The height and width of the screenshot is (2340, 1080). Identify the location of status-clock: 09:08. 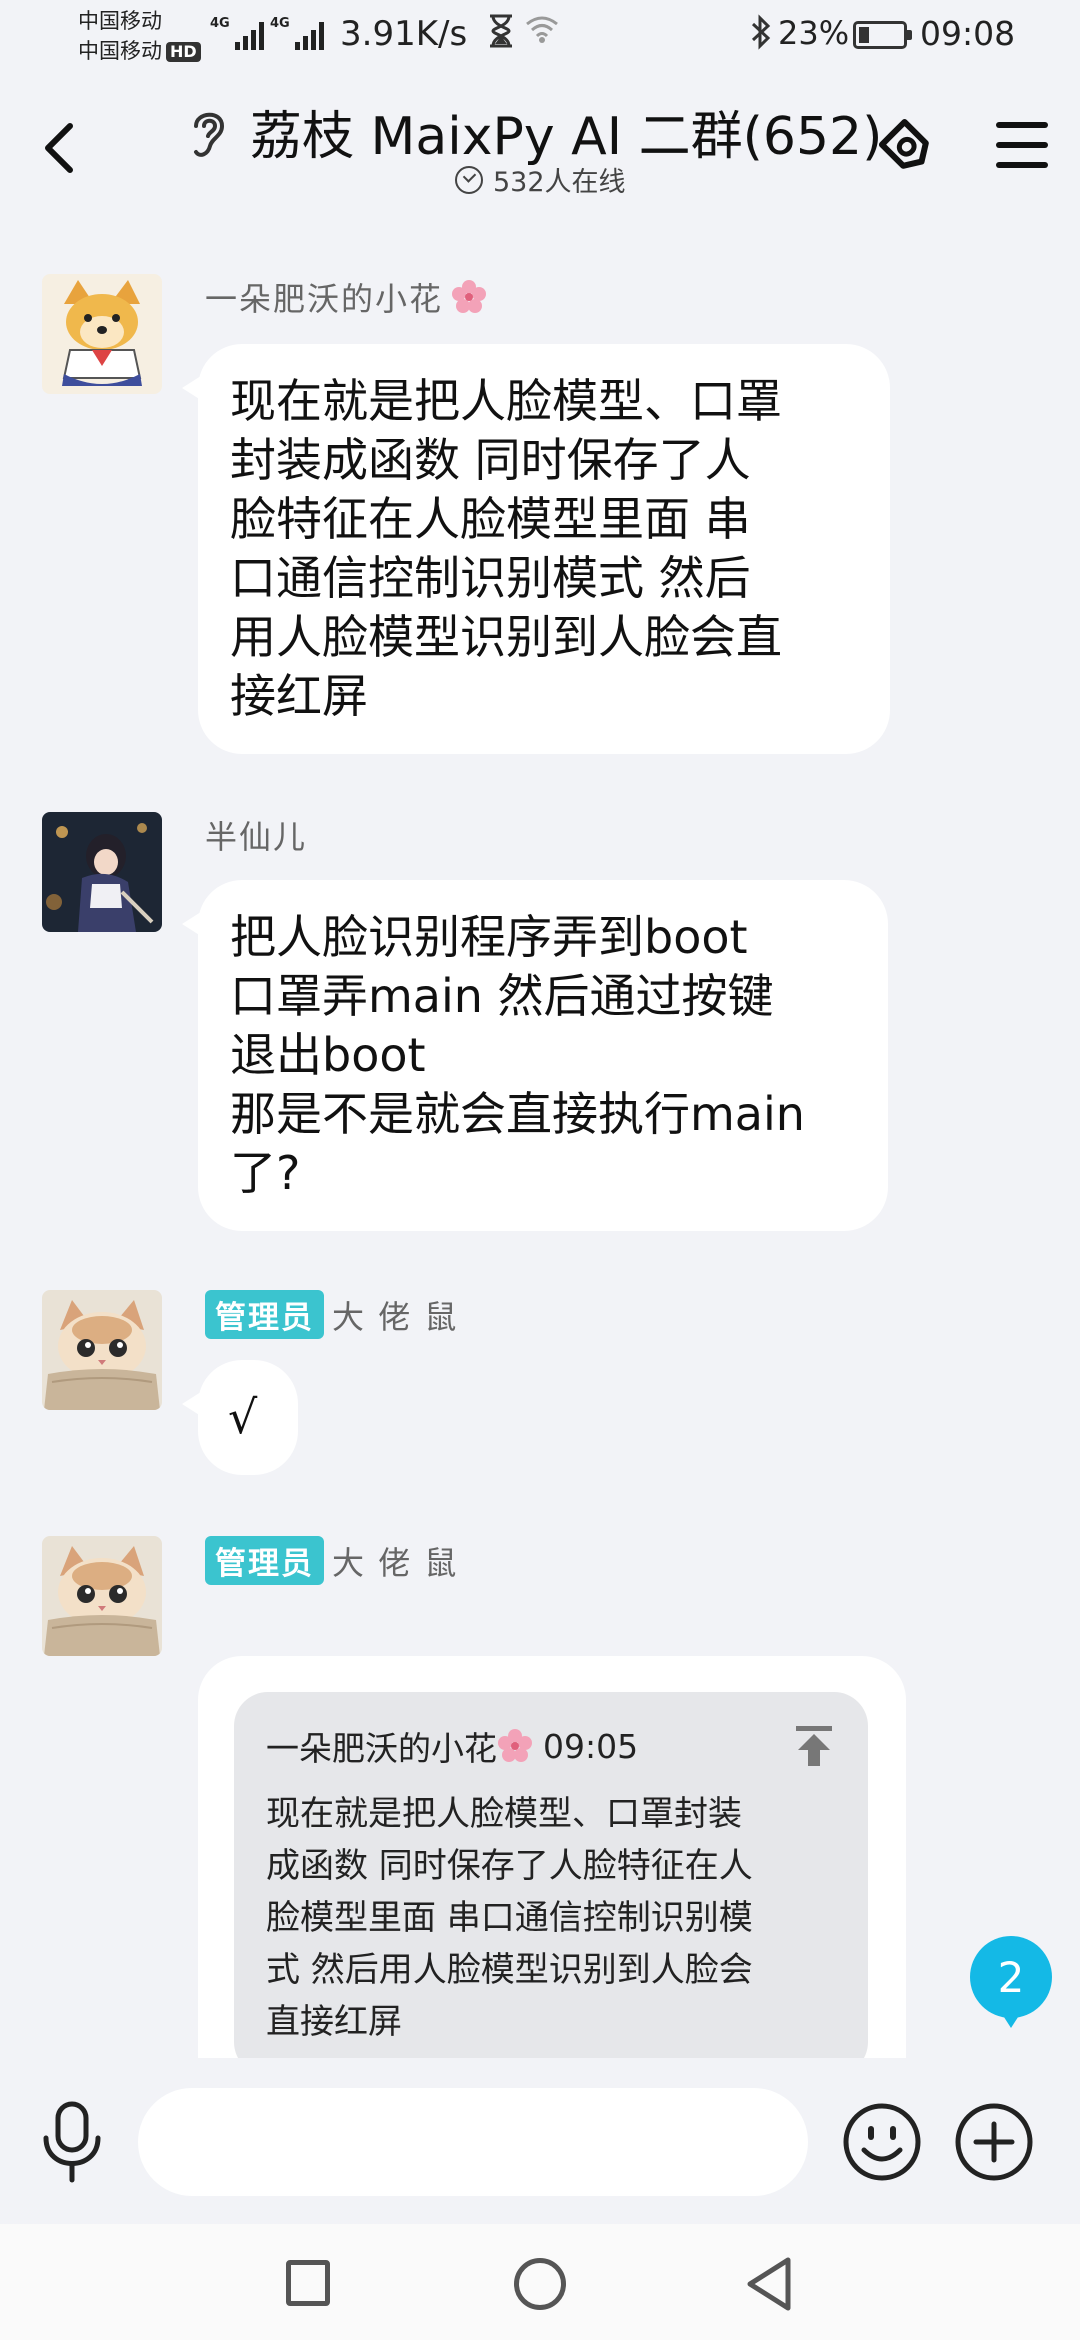
(968, 33).